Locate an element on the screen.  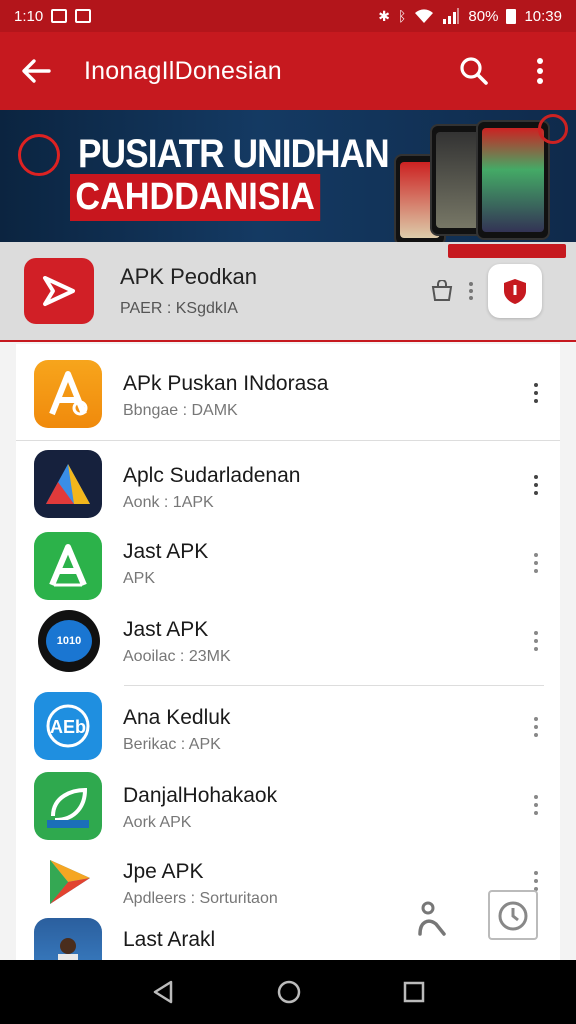
list-item-subtitle: Aonk : 1APK is located at coordinates (168, 502).